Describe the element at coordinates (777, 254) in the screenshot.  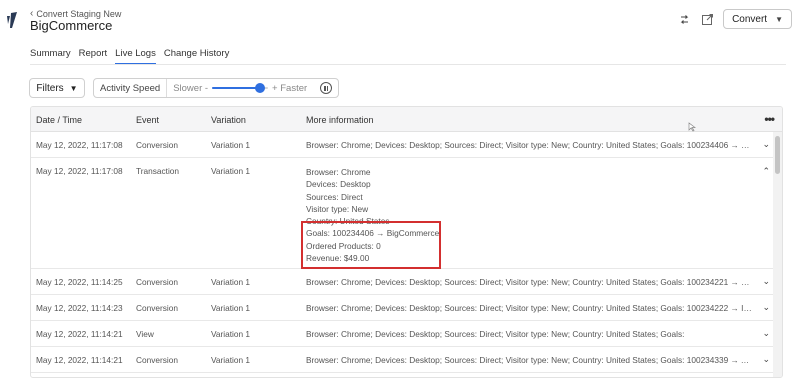
I see `table-scrollbar` at that location.